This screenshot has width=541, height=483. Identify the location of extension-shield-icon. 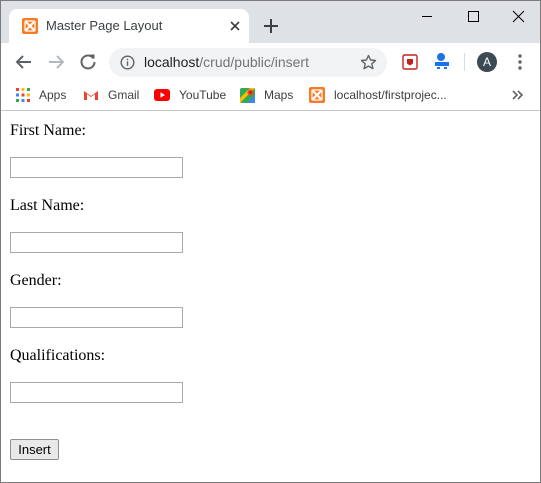
(410, 62).